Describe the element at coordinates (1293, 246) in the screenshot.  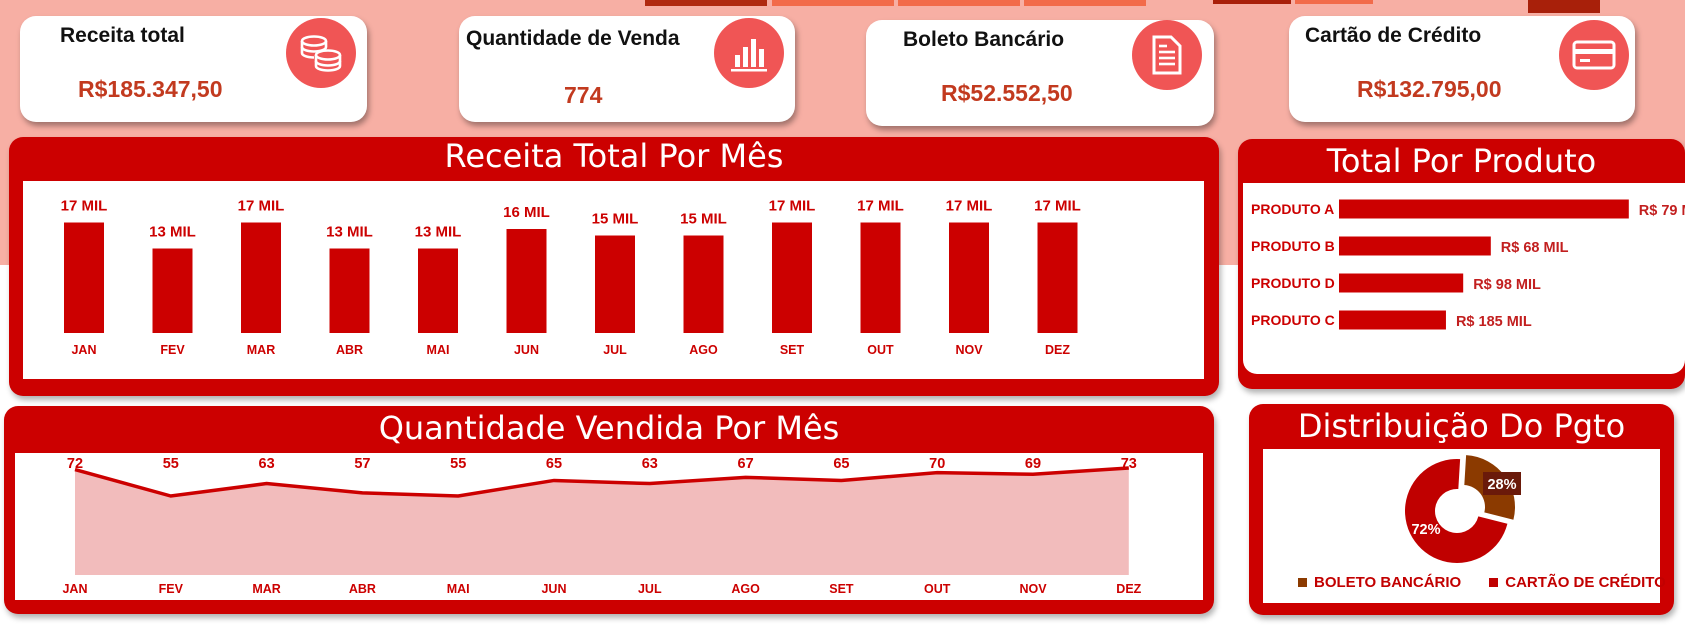
I see `y-tick-label: PRODUTO B` at that location.